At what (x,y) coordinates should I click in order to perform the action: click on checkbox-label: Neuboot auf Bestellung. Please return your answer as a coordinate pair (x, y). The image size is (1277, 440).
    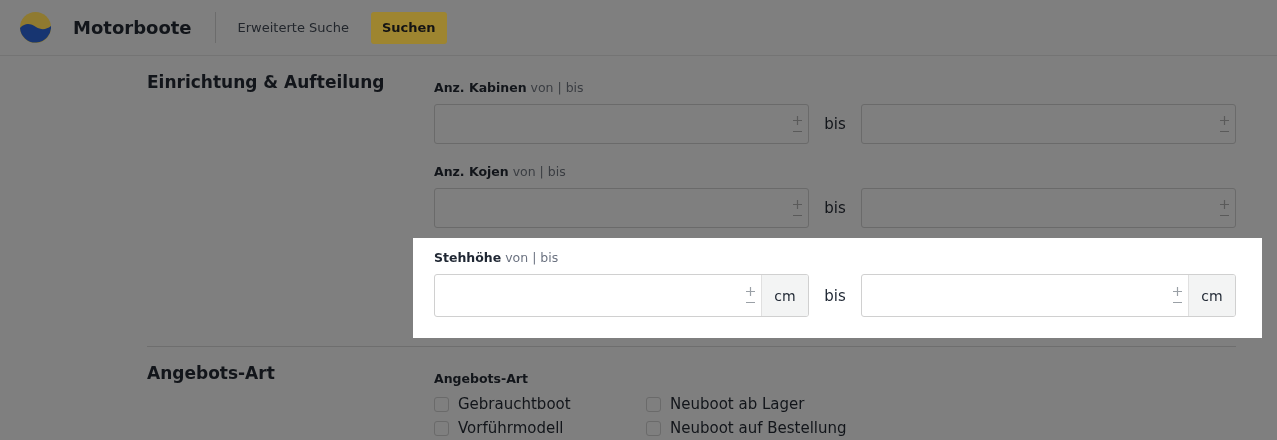
    Looking at the image, I should click on (758, 428).